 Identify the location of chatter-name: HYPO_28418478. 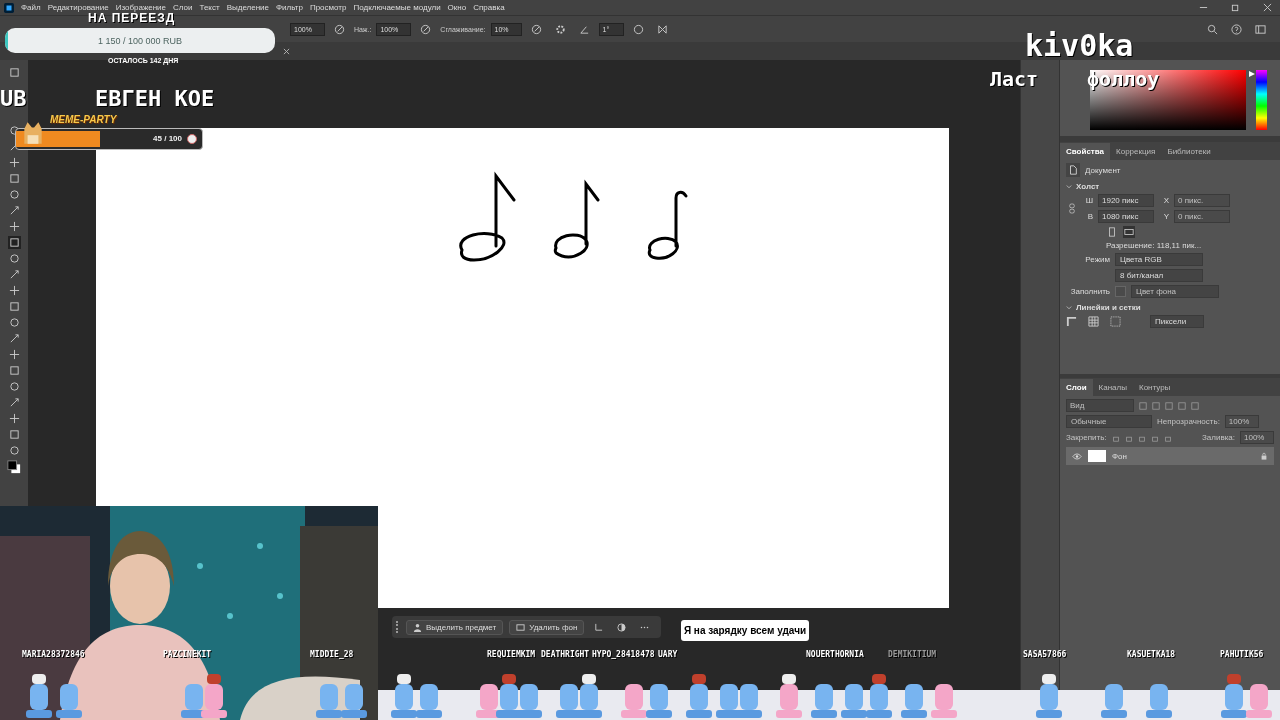
(623, 654).